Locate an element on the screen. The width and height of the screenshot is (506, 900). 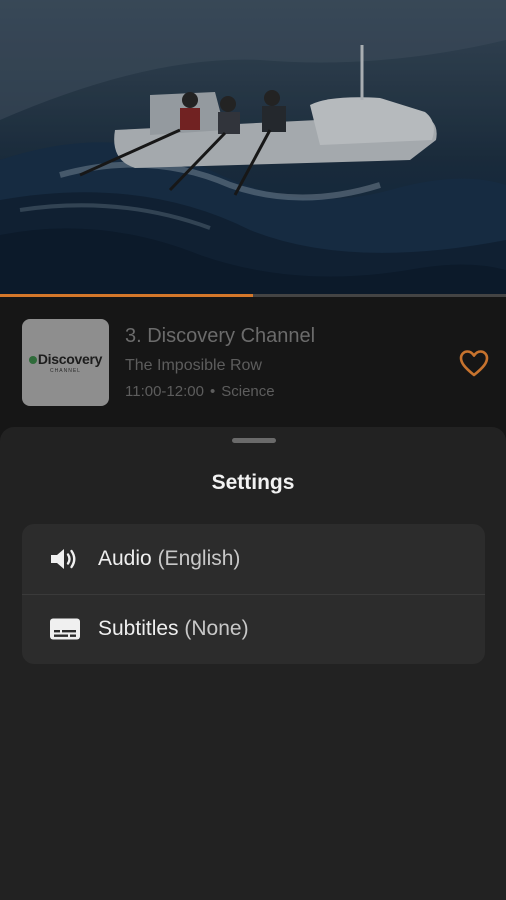
channel-logo-text: Discovery is located at coordinates (65, 359).